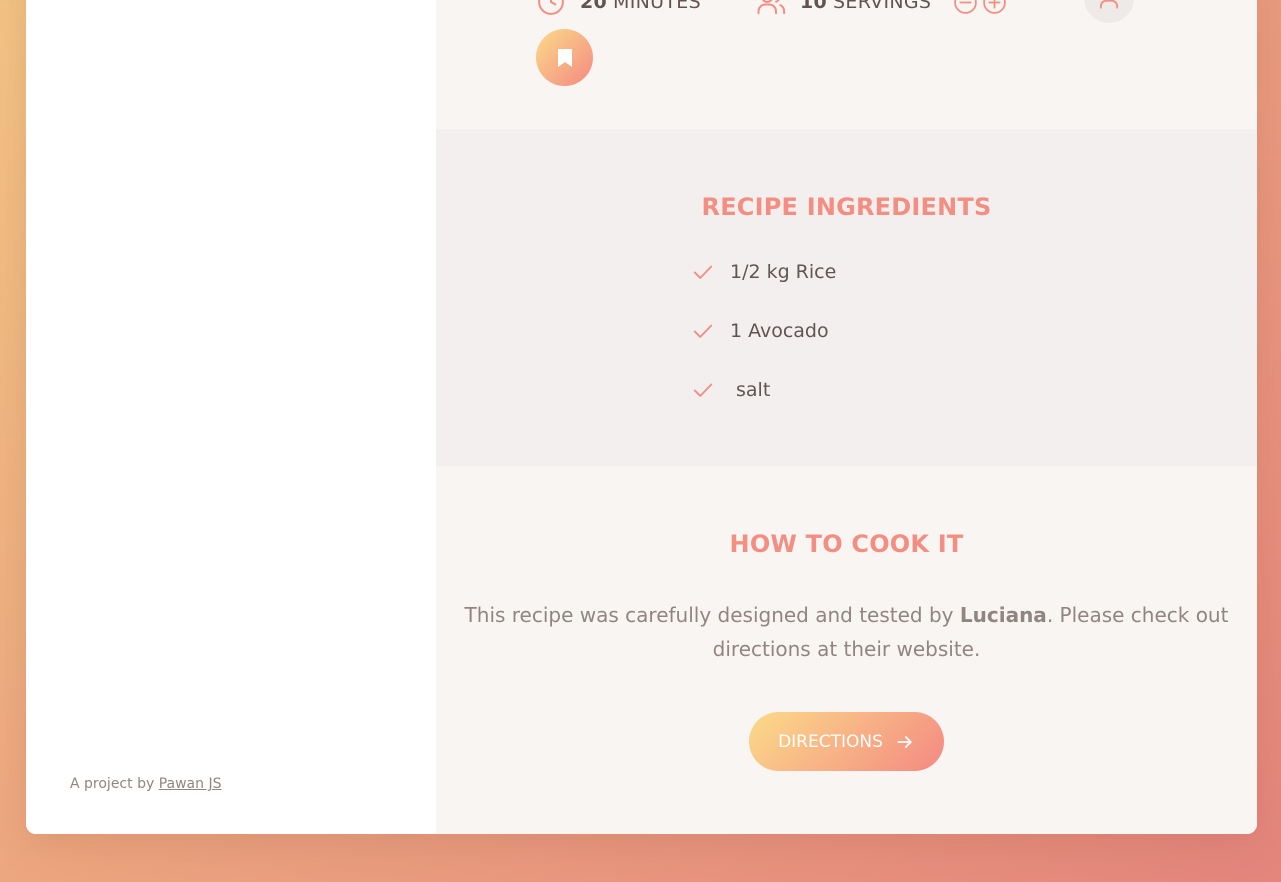  I want to click on ingredient-item: salt, so click(764, 389).